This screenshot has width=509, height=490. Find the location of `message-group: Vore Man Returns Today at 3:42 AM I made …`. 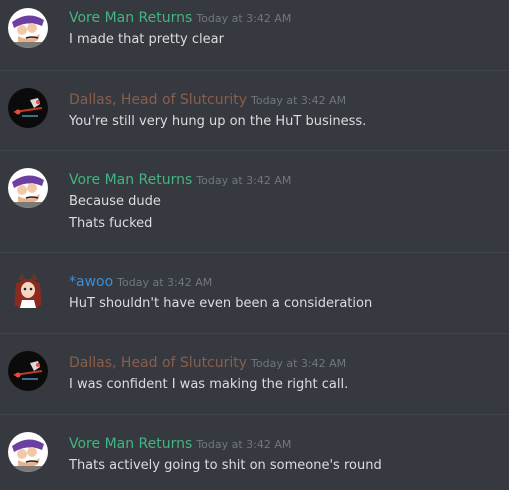

message-group: Vore Man Returns Today at 3:42 AM I made … is located at coordinates (254, 35).